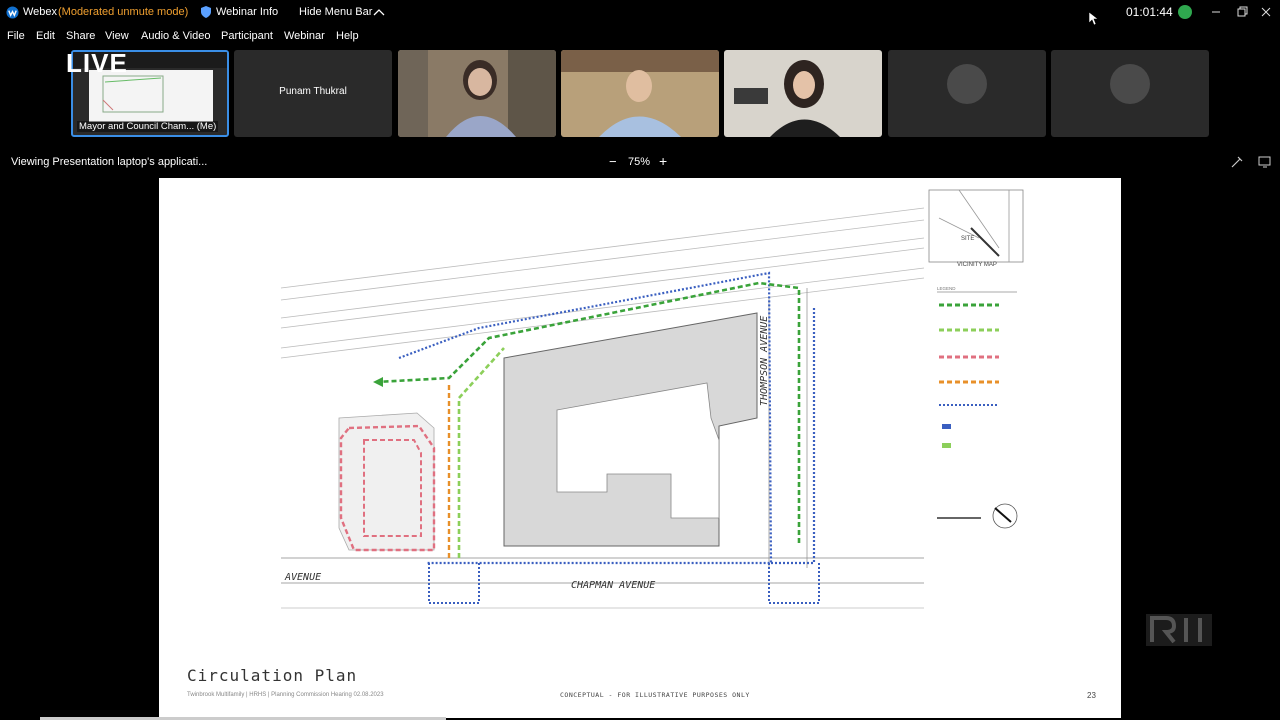  Describe the element at coordinates (1091, 695) in the screenshot. I see `slide-page-number: 23` at that location.